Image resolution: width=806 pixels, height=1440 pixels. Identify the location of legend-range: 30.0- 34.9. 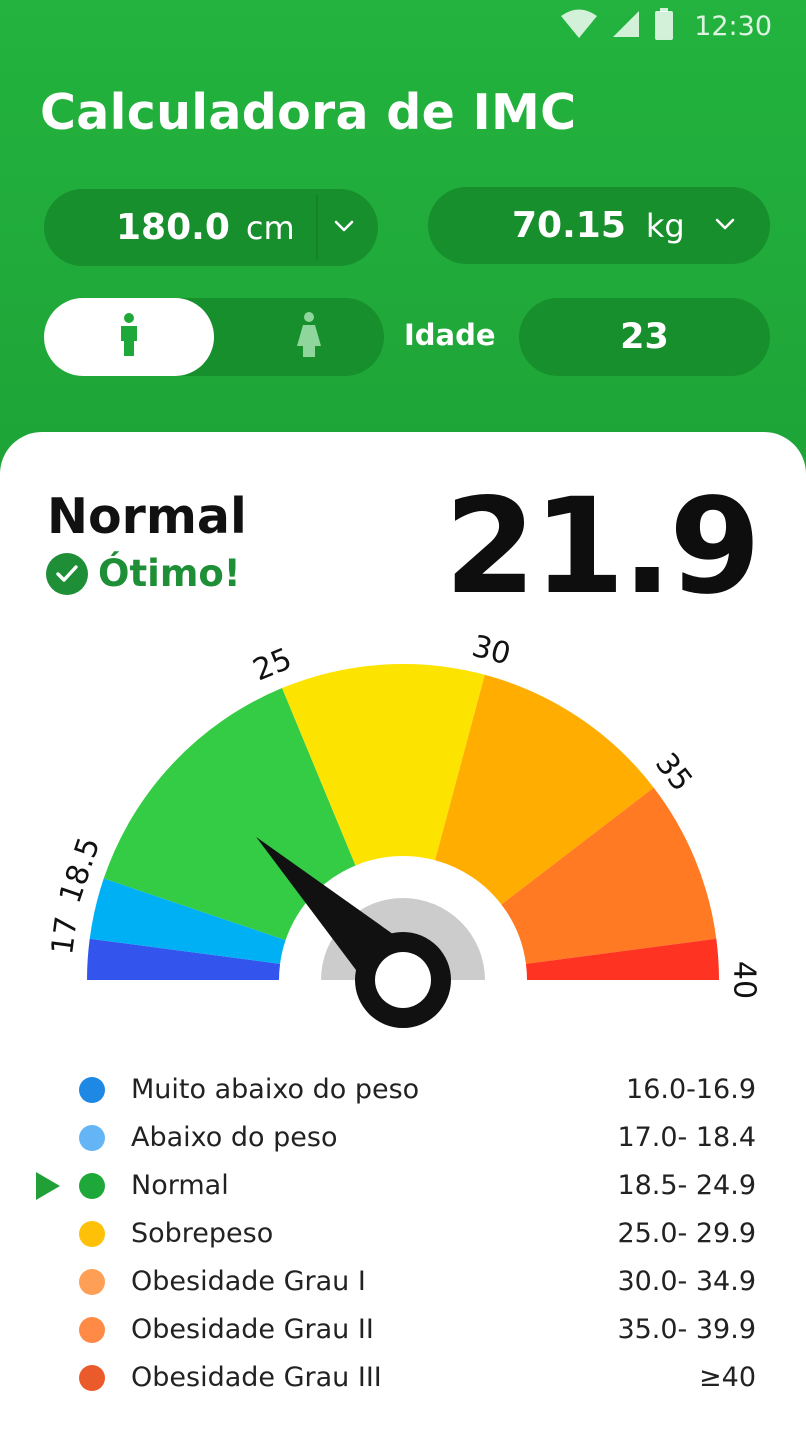
(686, 1281).